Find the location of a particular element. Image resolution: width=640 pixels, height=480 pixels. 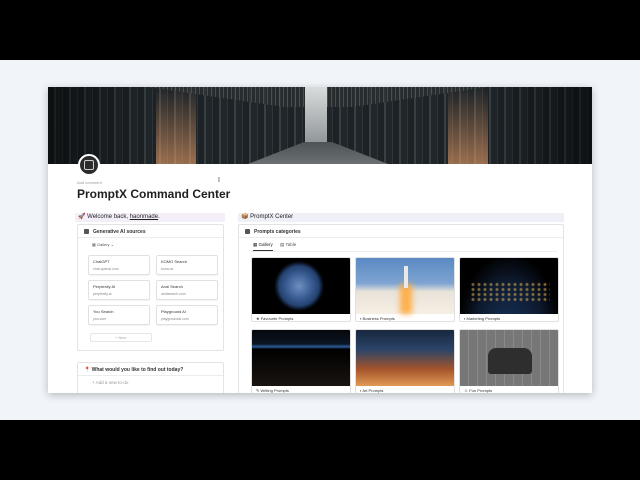

add-comment-link: Add comment is located at coordinates (89, 182).